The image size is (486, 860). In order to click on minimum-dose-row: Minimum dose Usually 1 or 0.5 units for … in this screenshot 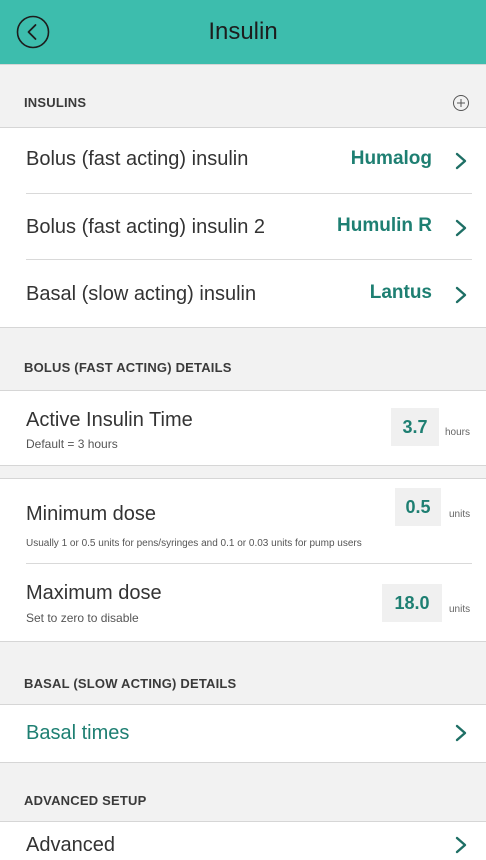, I will do `click(243, 521)`.